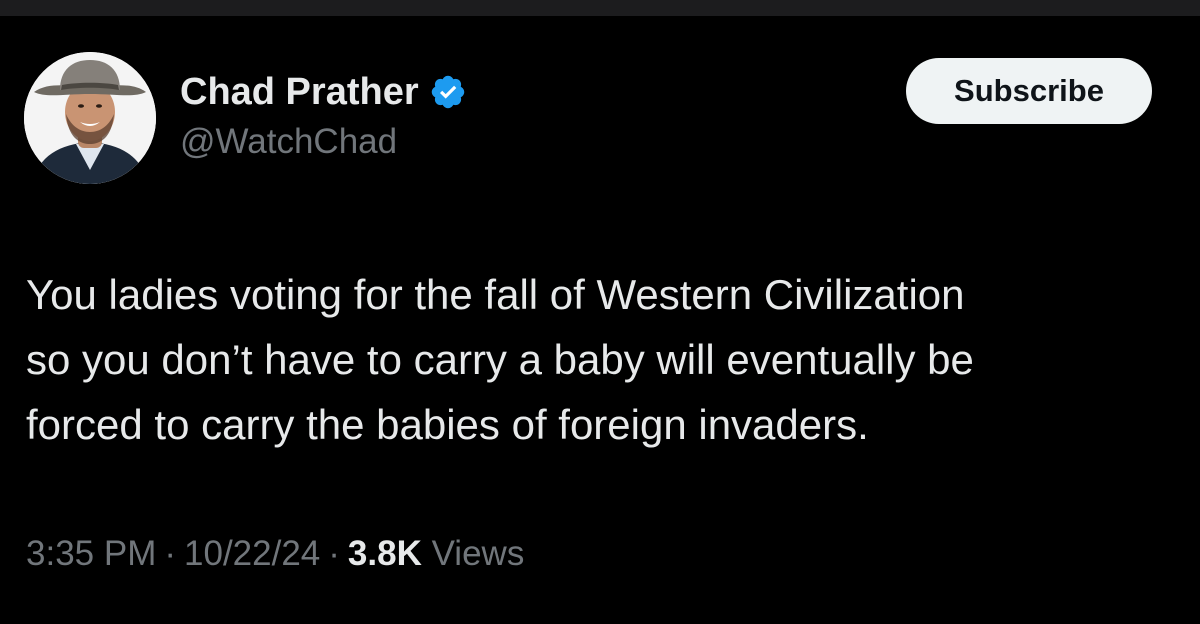 The height and width of the screenshot is (624, 1200). I want to click on views-count: 3.8K, so click(385, 553).